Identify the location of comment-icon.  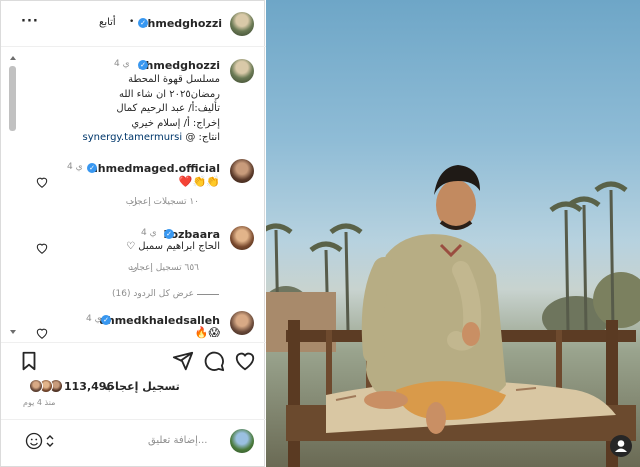
(214, 361).